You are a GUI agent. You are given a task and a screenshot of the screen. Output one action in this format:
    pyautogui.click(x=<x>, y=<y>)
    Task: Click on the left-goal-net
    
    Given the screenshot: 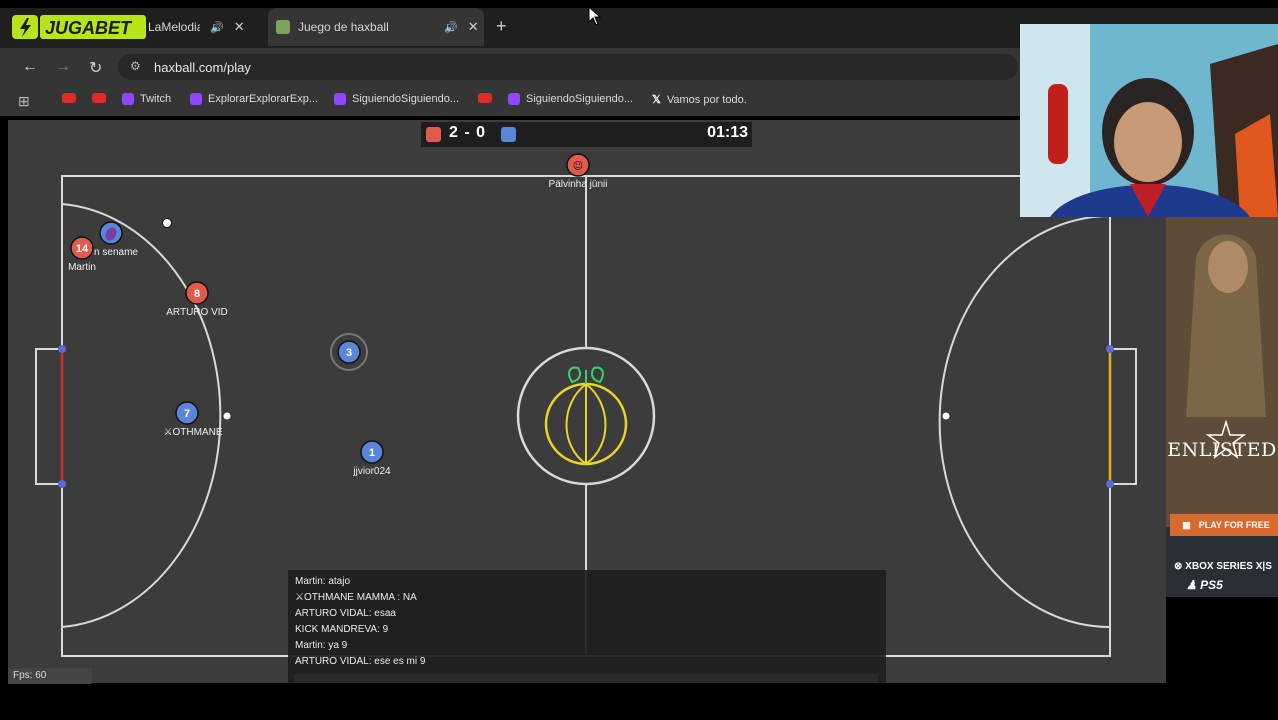 What is the action you would take?
    pyautogui.click(x=48, y=416)
    